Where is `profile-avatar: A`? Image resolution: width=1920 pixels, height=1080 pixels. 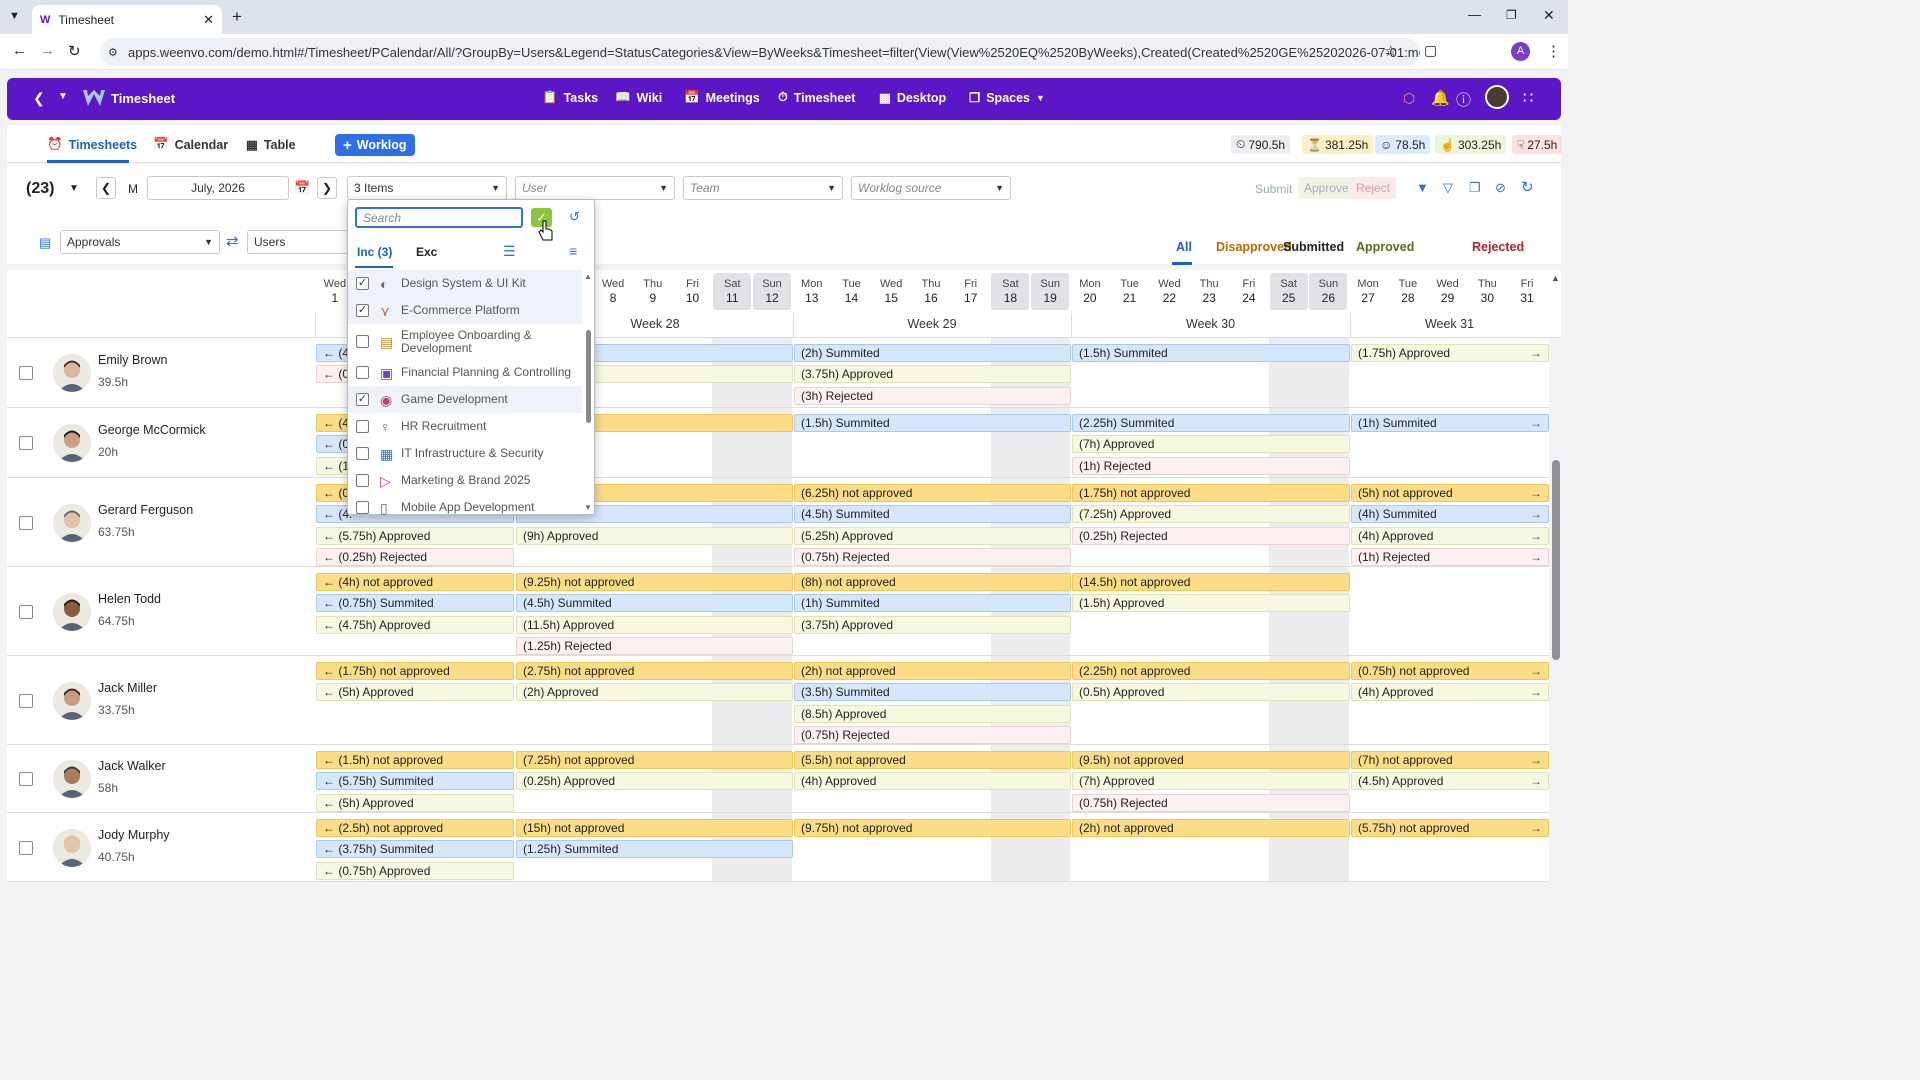 profile-avatar: A is located at coordinates (1520, 51).